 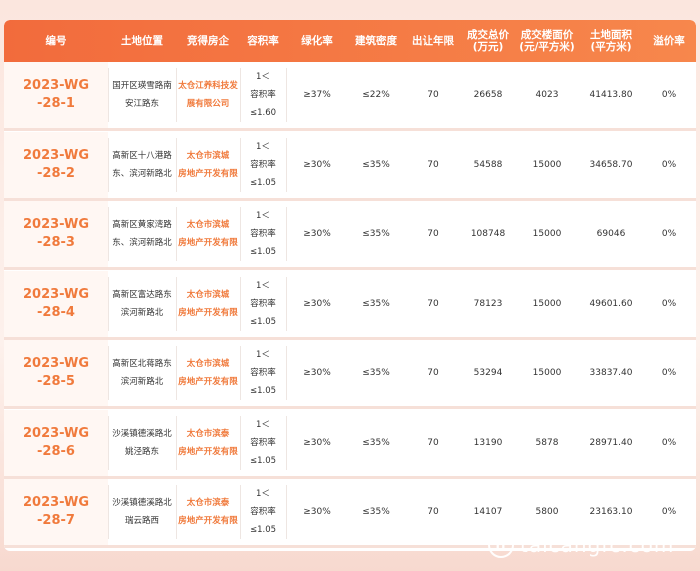 What do you see at coordinates (142, 41) in the screenshot?
I see `header-location: 土地位置` at bounding box center [142, 41].